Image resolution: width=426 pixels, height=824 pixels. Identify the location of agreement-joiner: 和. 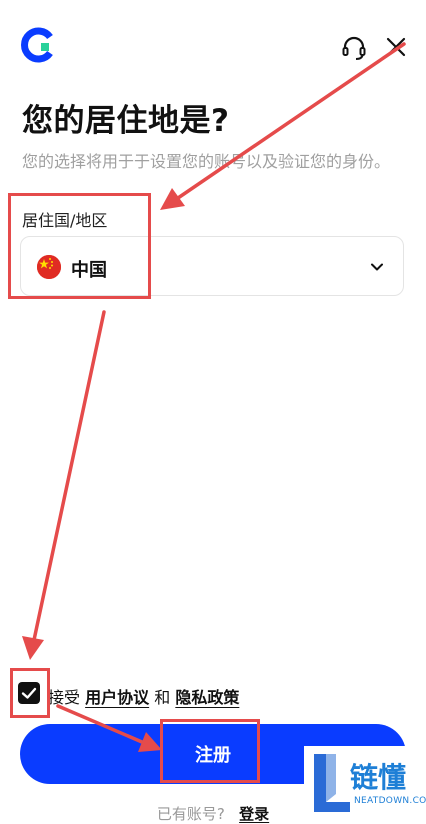
(162, 697).